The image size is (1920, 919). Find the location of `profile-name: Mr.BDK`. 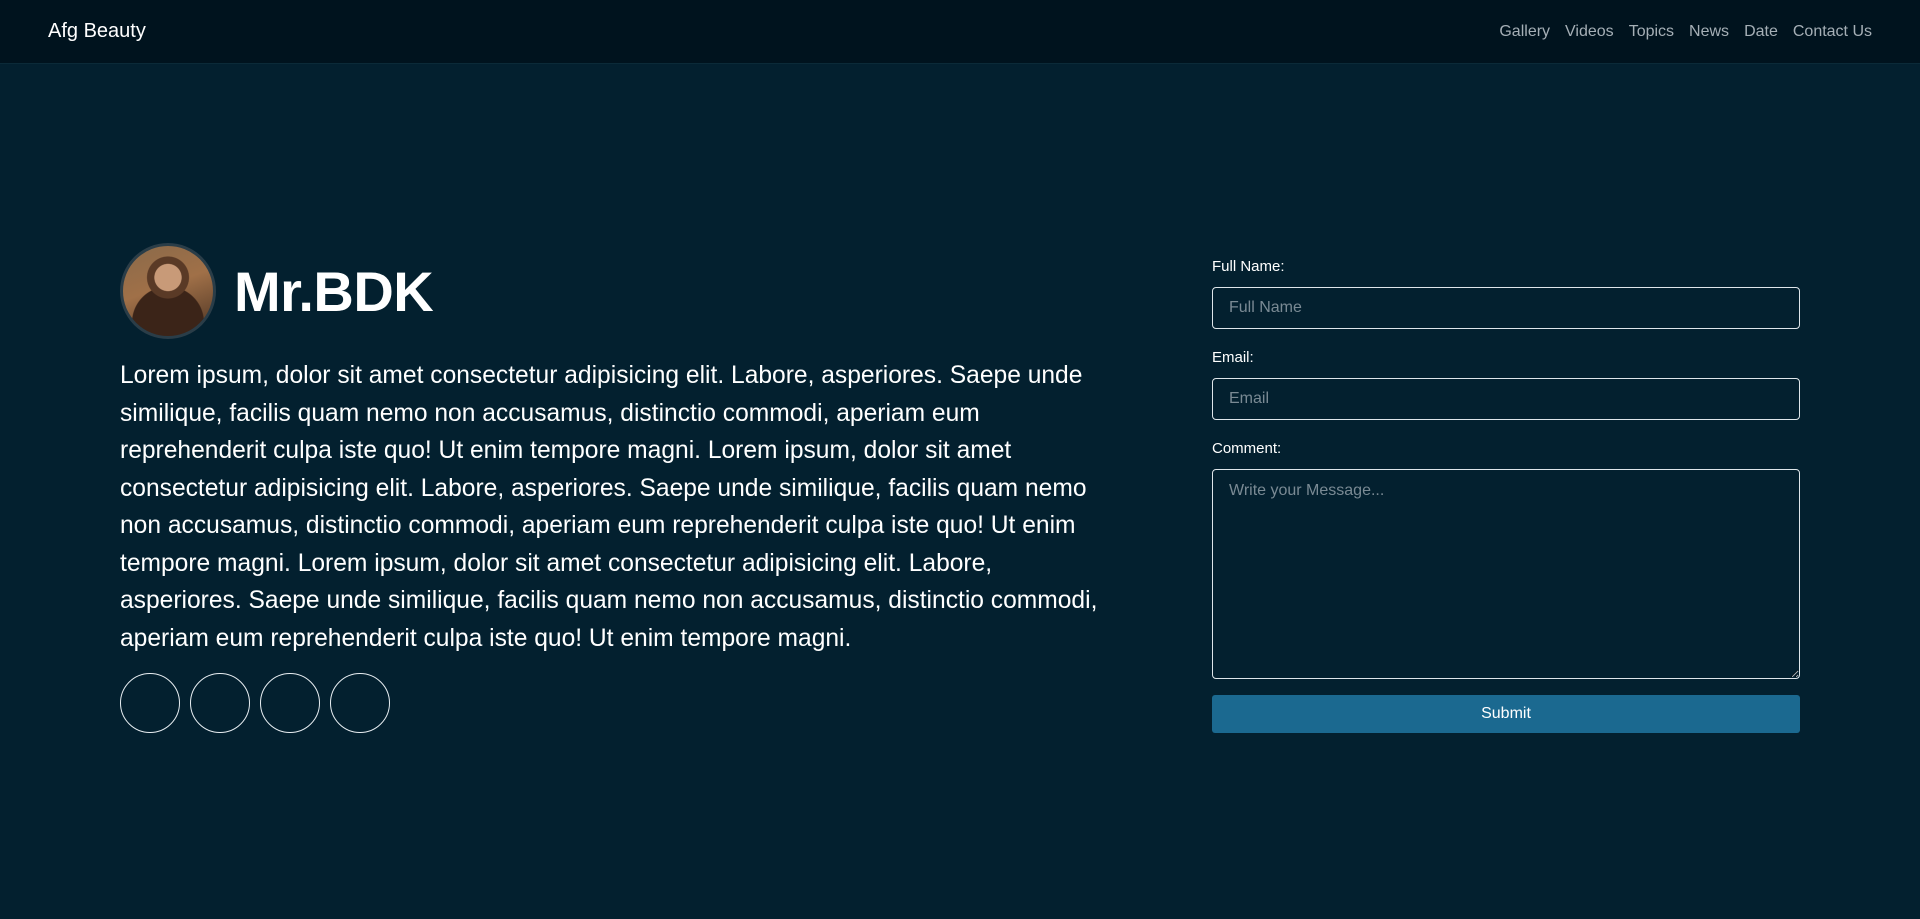

profile-name: Mr.BDK is located at coordinates (334, 291).